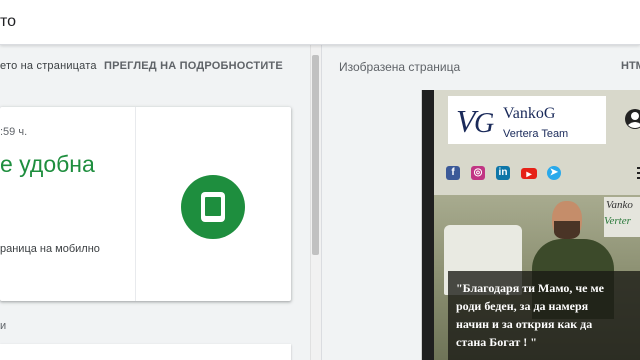 Image resolution: width=640 pixels, height=360 pixels. Describe the element at coordinates (8, 21) in the screenshot. I see `page-url-title: то` at that location.